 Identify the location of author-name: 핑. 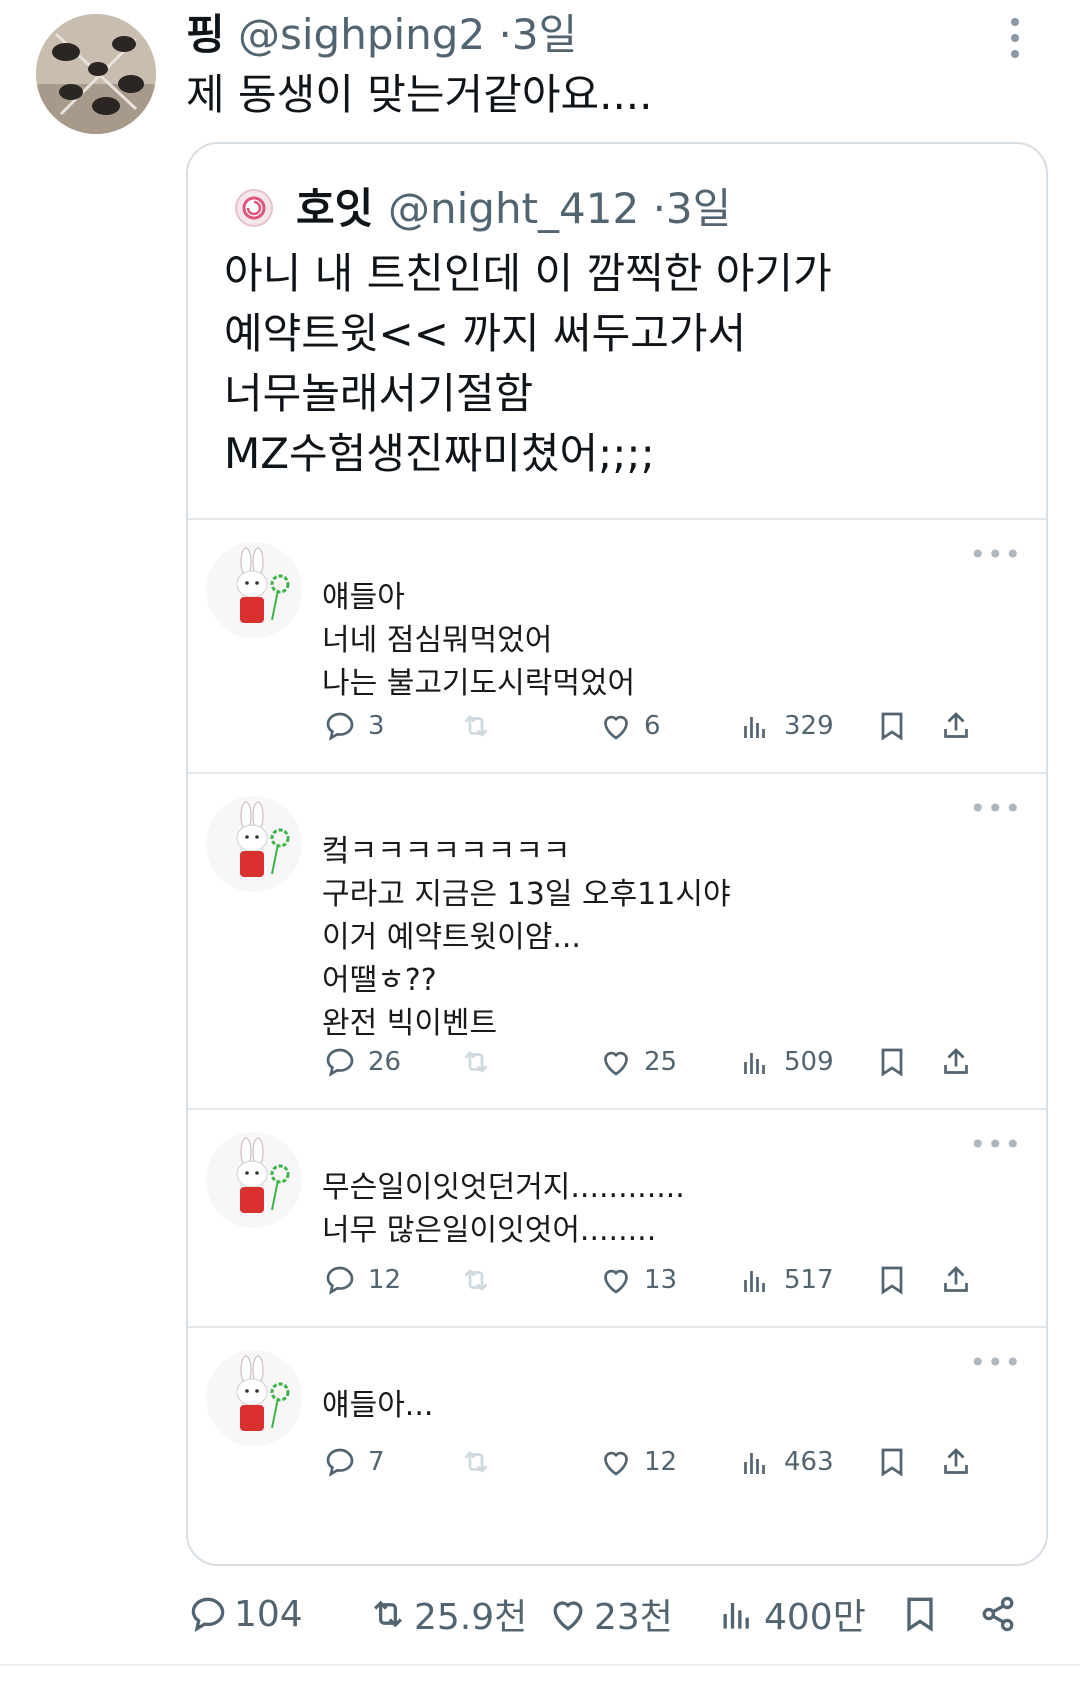
(205, 34).